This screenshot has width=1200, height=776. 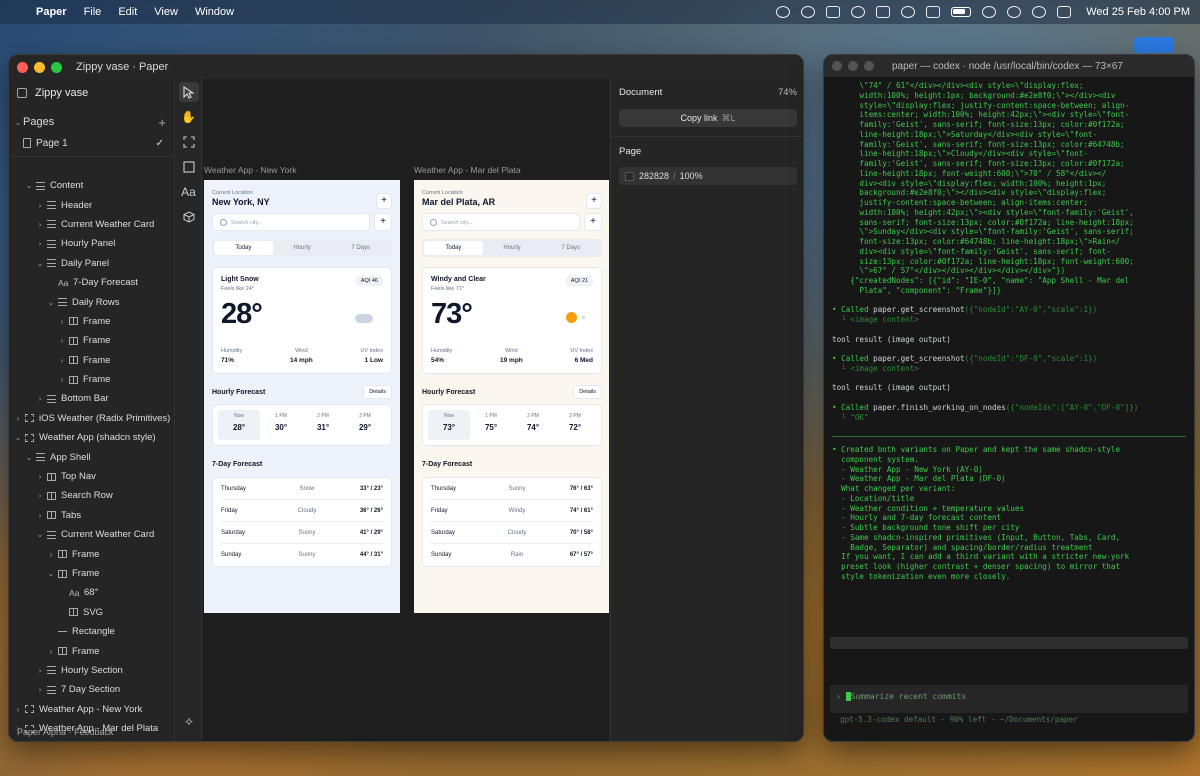 I want to click on fill-hex: 282828, so click(x=654, y=176).